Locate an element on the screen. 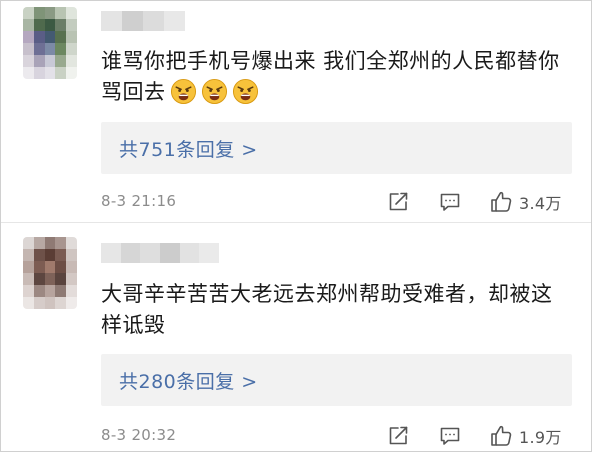 The width and height of the screenshot is (592, 452). comment-meta: 8-3 21:16 3.4万 is located at coordinates (338, 202).